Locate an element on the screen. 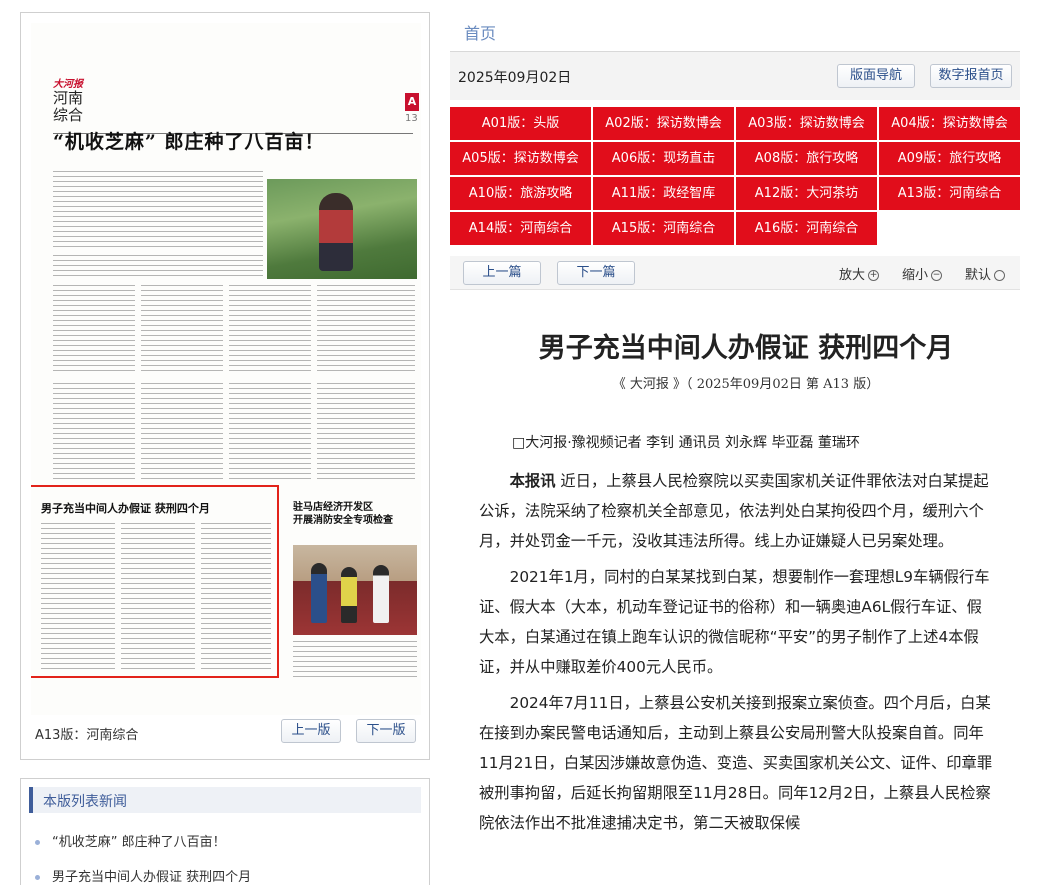 The height and width of the screenshot is (885, 1042). fire-inspection-photo is located at coordinates (355, 590).